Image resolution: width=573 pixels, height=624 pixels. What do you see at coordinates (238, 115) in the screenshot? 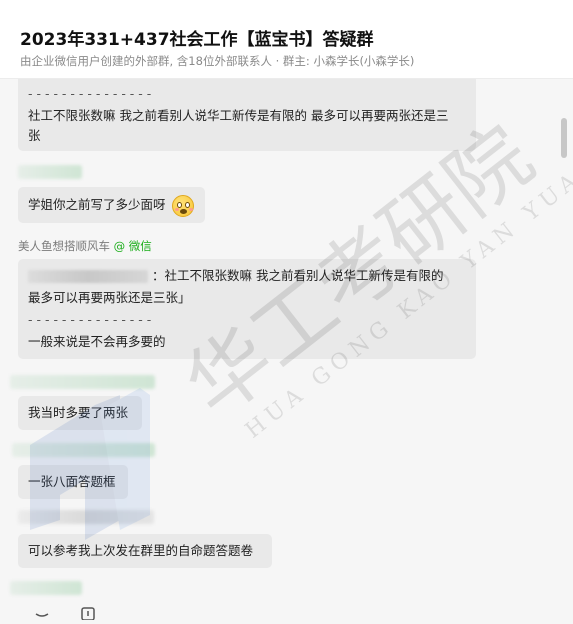
I see `message-text: 社工不限张数嘛 我之前看别人说华工新传是有限的 最多可以再要两张还是三` at bounding box center [238, 115].